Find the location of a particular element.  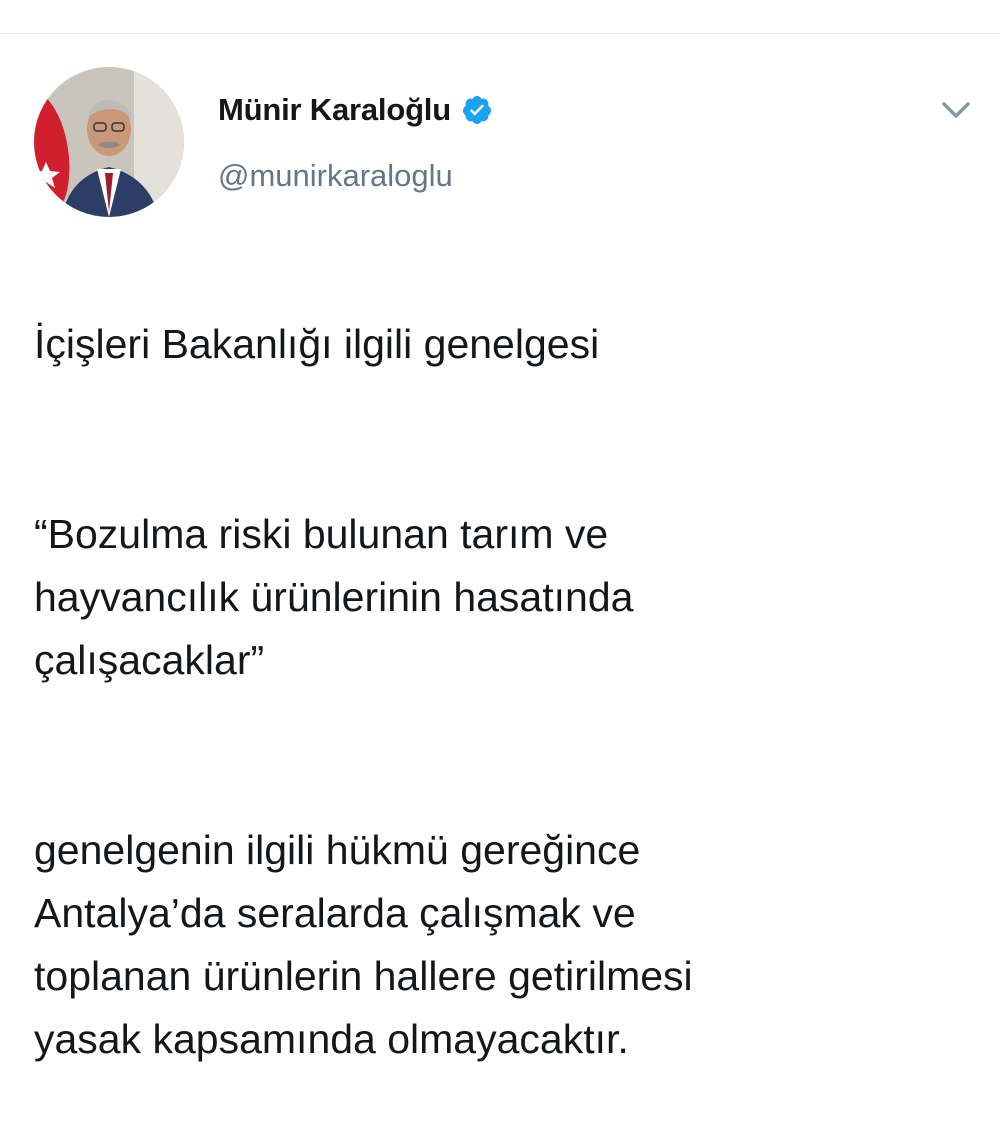

verified-badge-icon is located at coordinates (477, 110).